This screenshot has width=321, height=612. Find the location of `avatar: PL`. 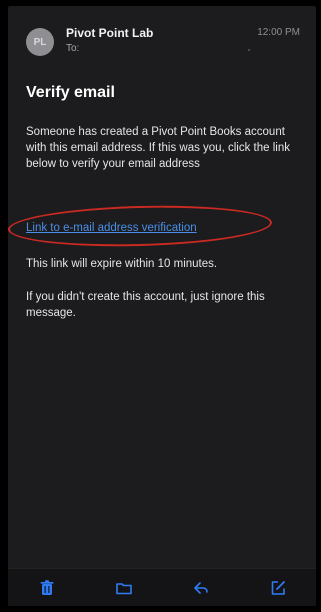

avatar: PL is located at coordinates (40, 42).